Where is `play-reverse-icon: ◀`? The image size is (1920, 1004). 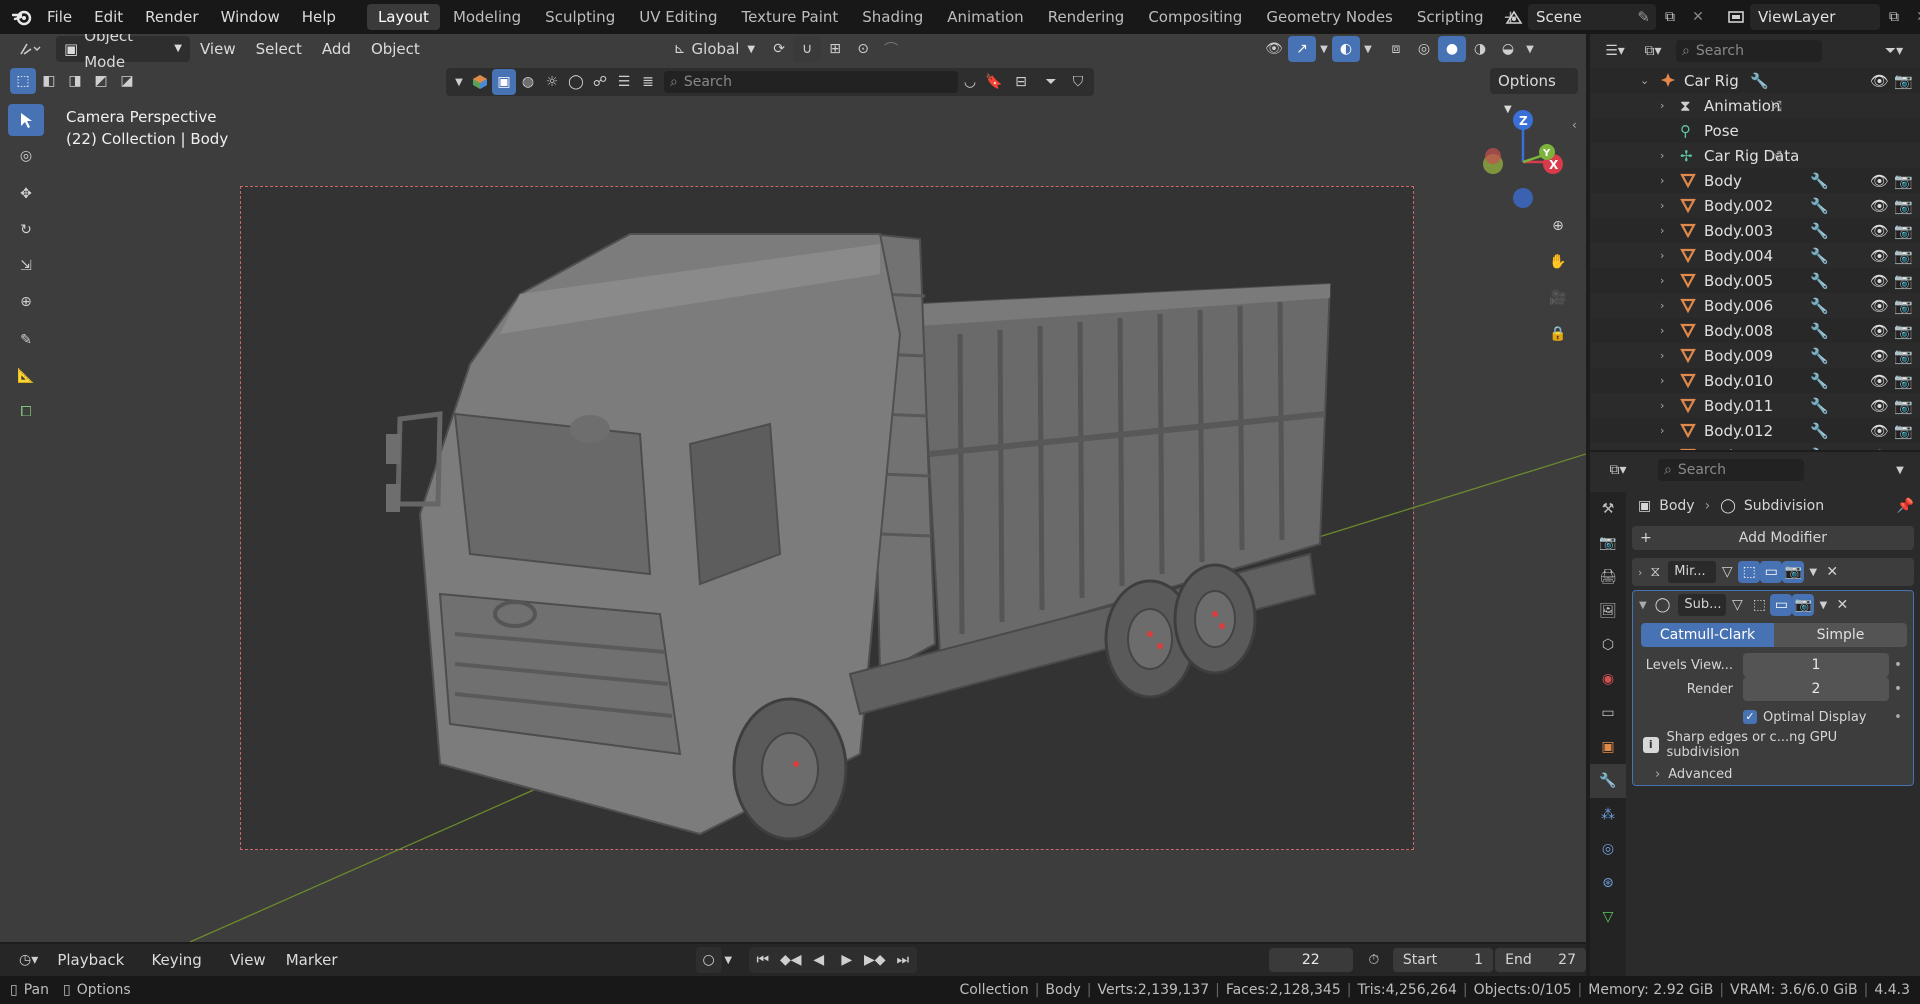
play-reverse-icon: ◀ is located at coordinates (819, 960).